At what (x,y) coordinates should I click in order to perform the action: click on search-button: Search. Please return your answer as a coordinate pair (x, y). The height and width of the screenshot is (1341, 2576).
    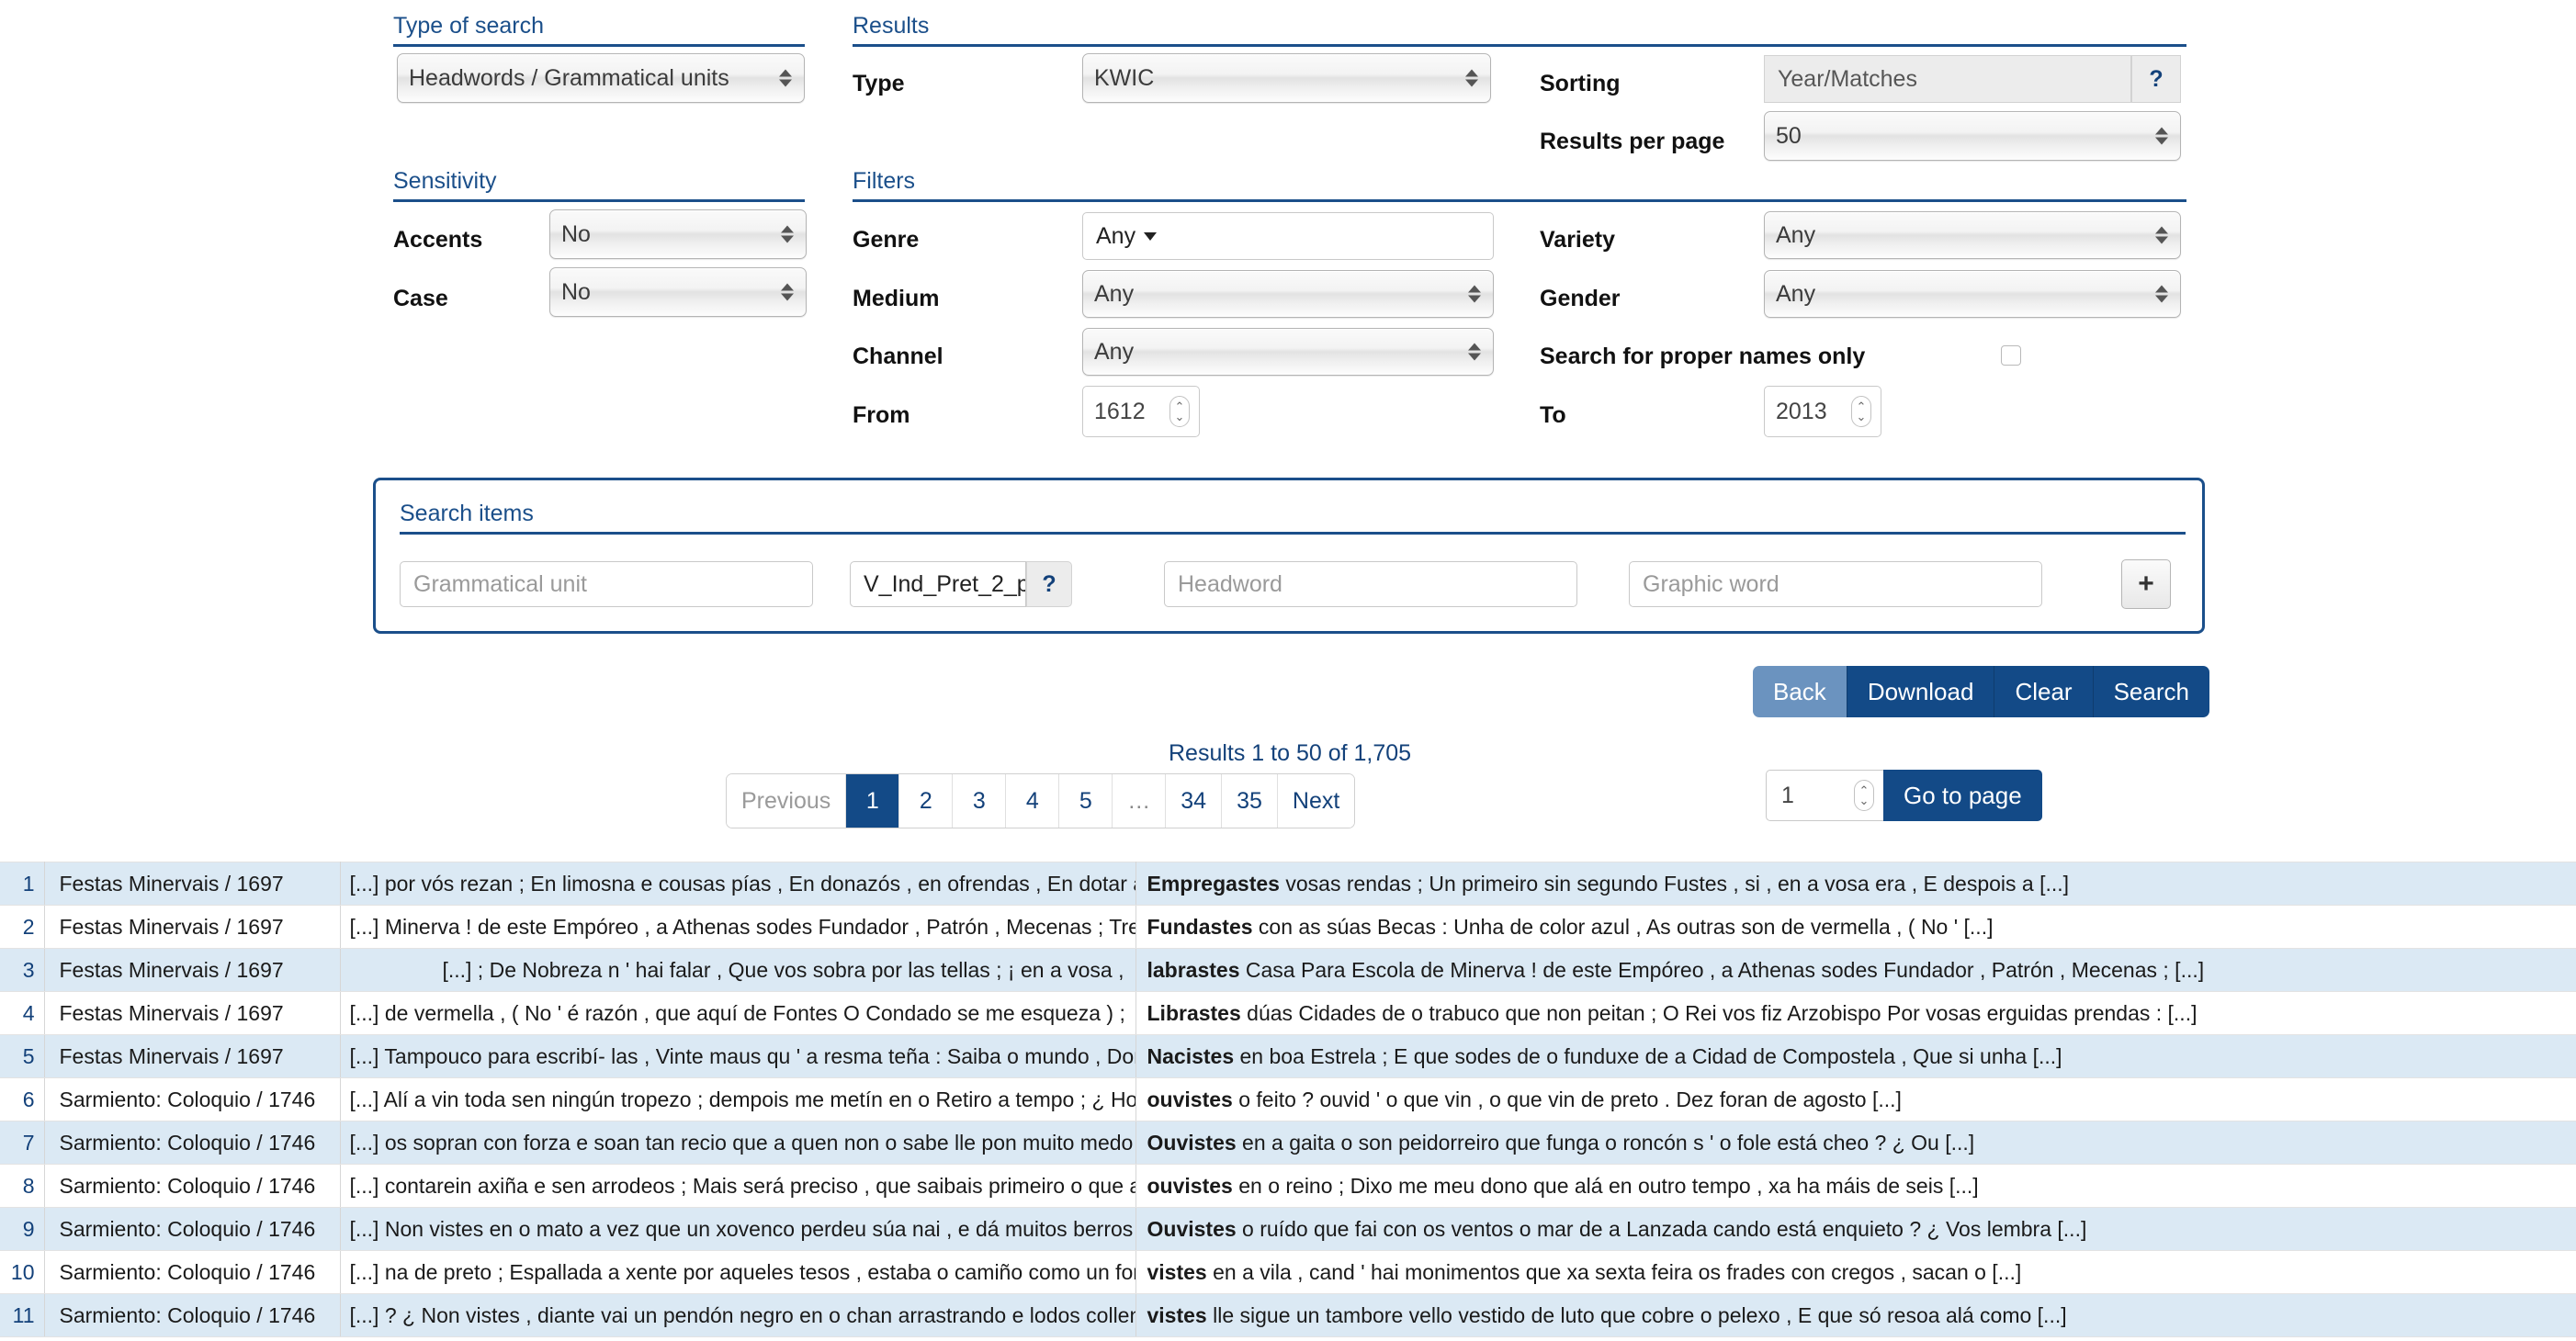
    Looking at the image, I should click on (2151, 691).